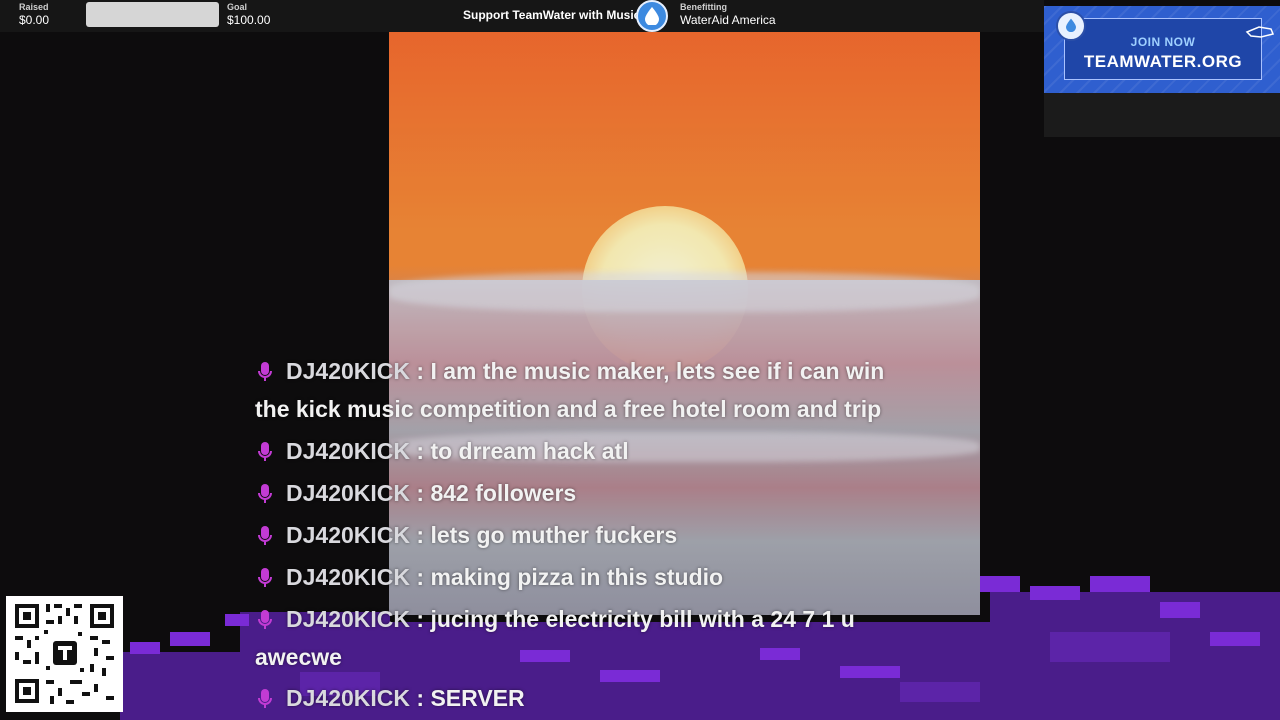 The height and width of the screenshot is (720, 1280). I want to click on join-now-text: JOIN NOW, so click(1163, 42).